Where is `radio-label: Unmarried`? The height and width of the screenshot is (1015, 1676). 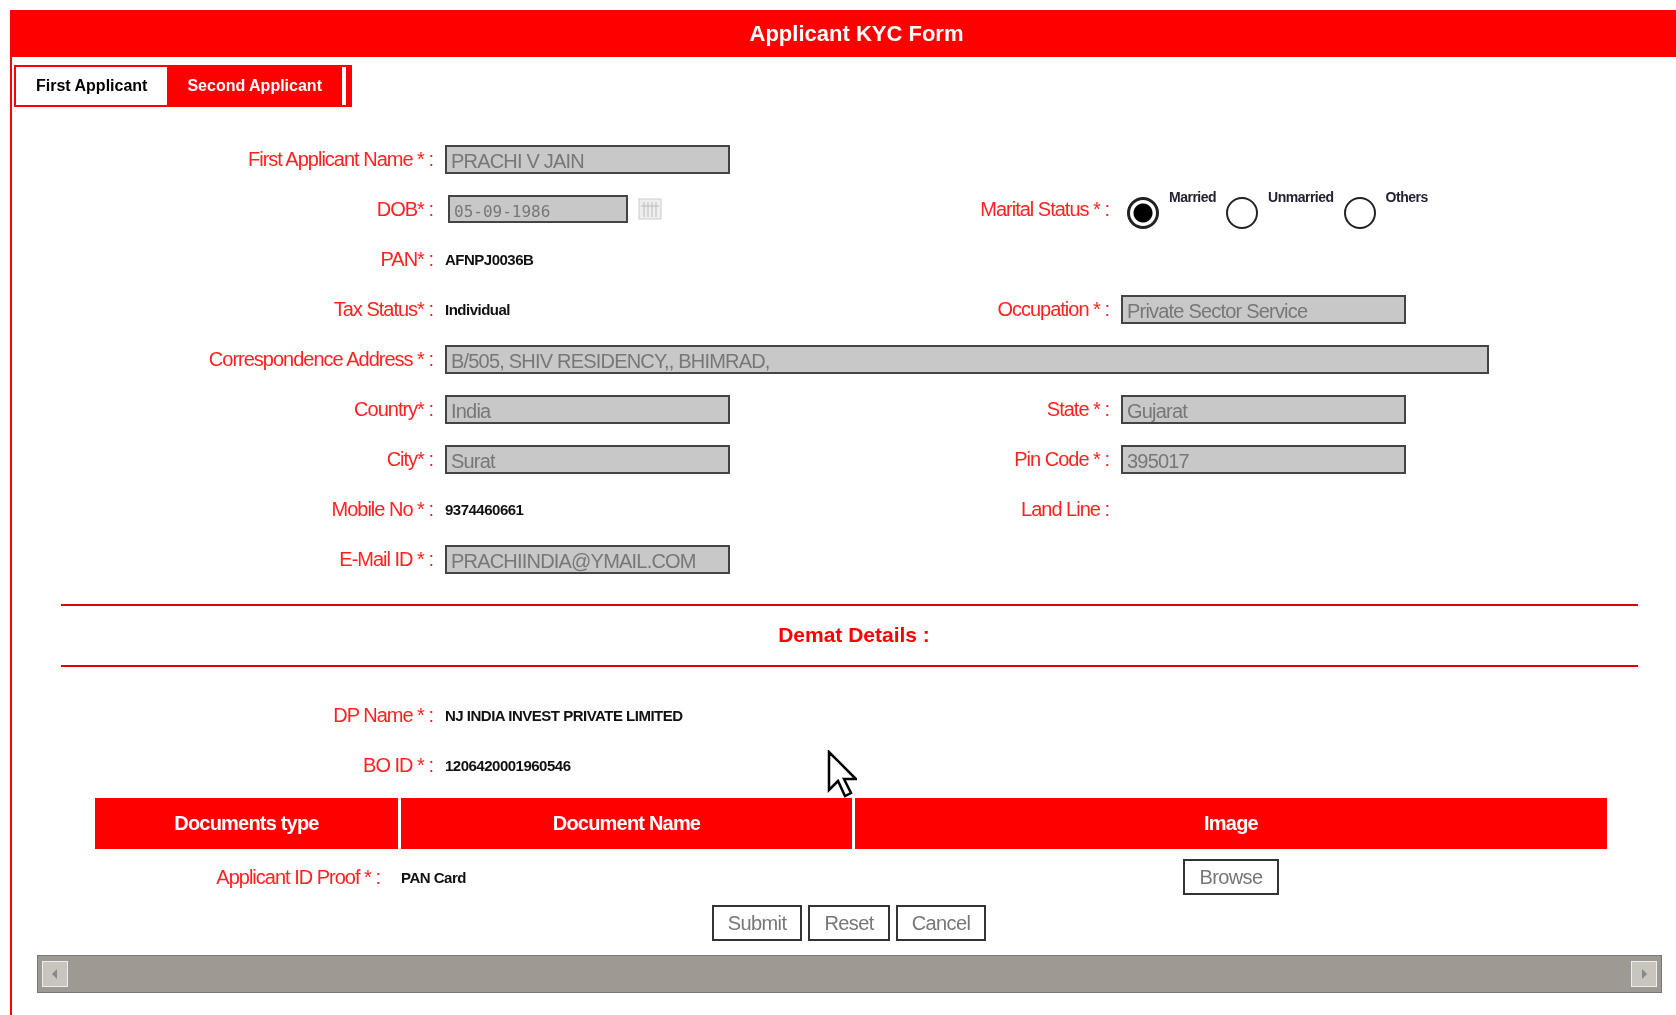
radio-label: Unmarried is located at coordinates (1301, 197).